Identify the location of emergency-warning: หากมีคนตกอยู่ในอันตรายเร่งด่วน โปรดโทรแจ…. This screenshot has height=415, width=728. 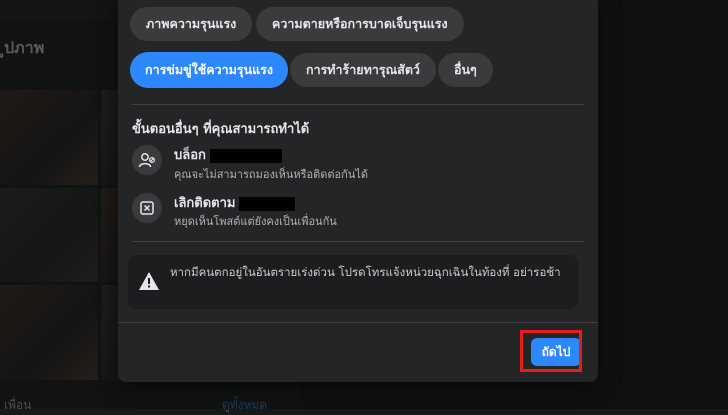
(353, 282).